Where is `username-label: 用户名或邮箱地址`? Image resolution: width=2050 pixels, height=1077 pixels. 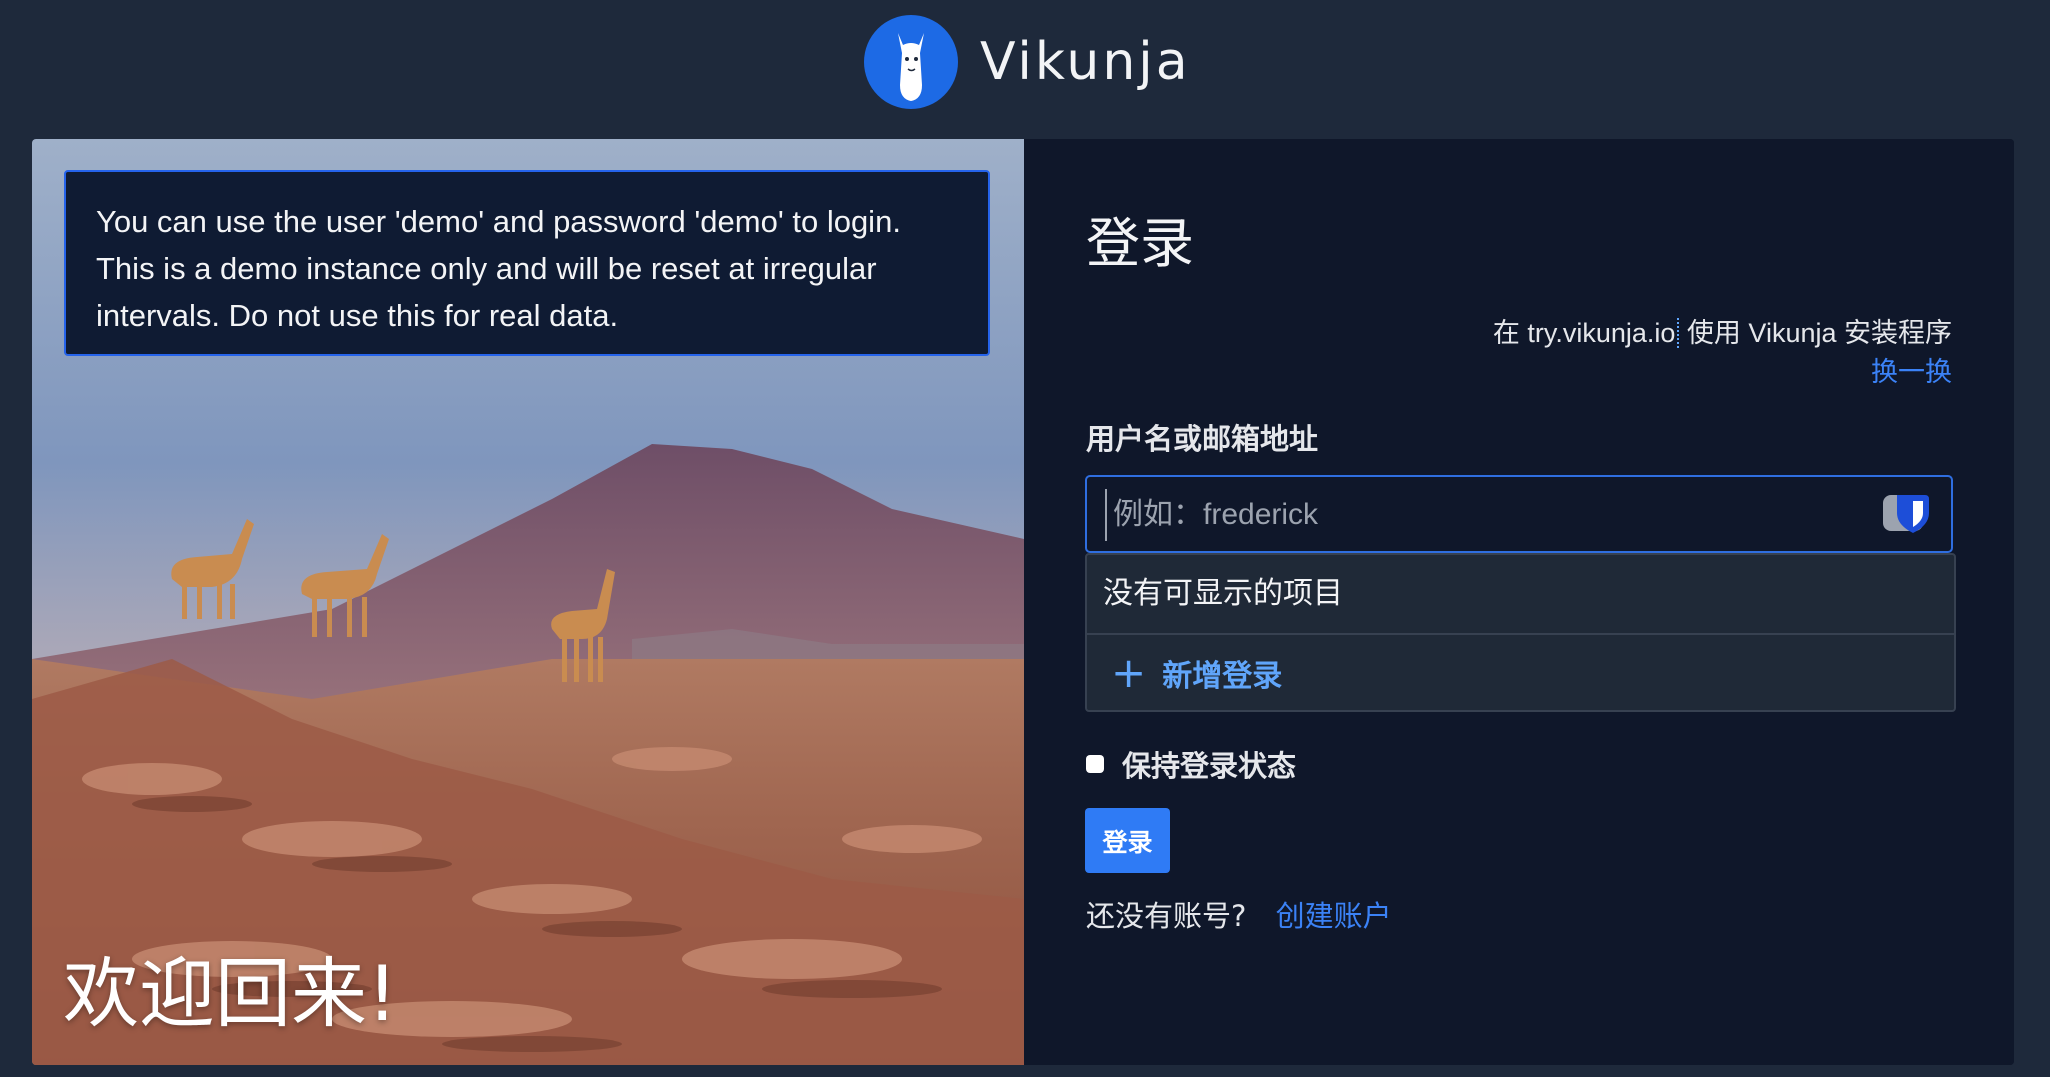 username-label: 用户名或邮箱地址 is located at coordinates (1202, 439).